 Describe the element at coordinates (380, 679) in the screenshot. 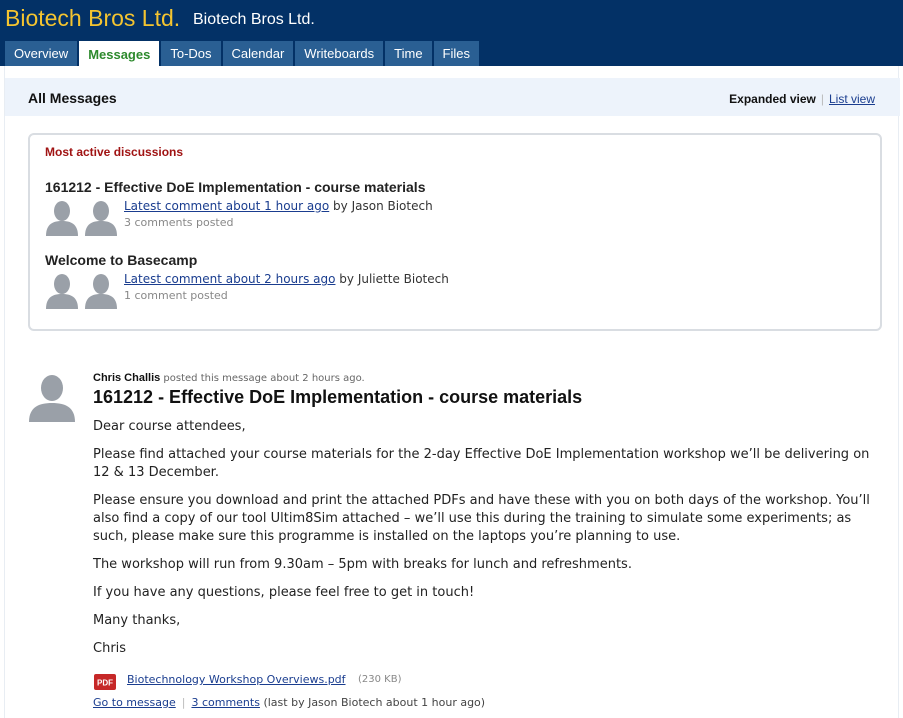

I see `attachment-size: (230 KB)` at that location.